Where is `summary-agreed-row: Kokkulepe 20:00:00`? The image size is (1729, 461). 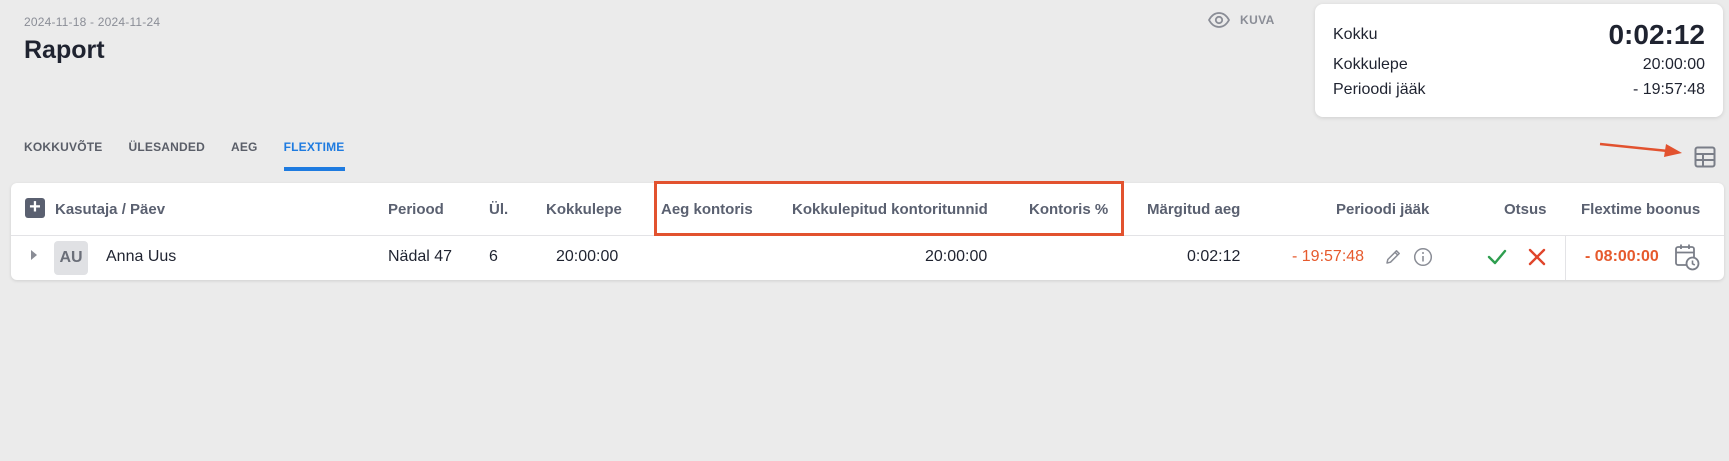 summary-agreed-row: Kokkulepe 20:00:00 is located at coordinates (1519, 64).